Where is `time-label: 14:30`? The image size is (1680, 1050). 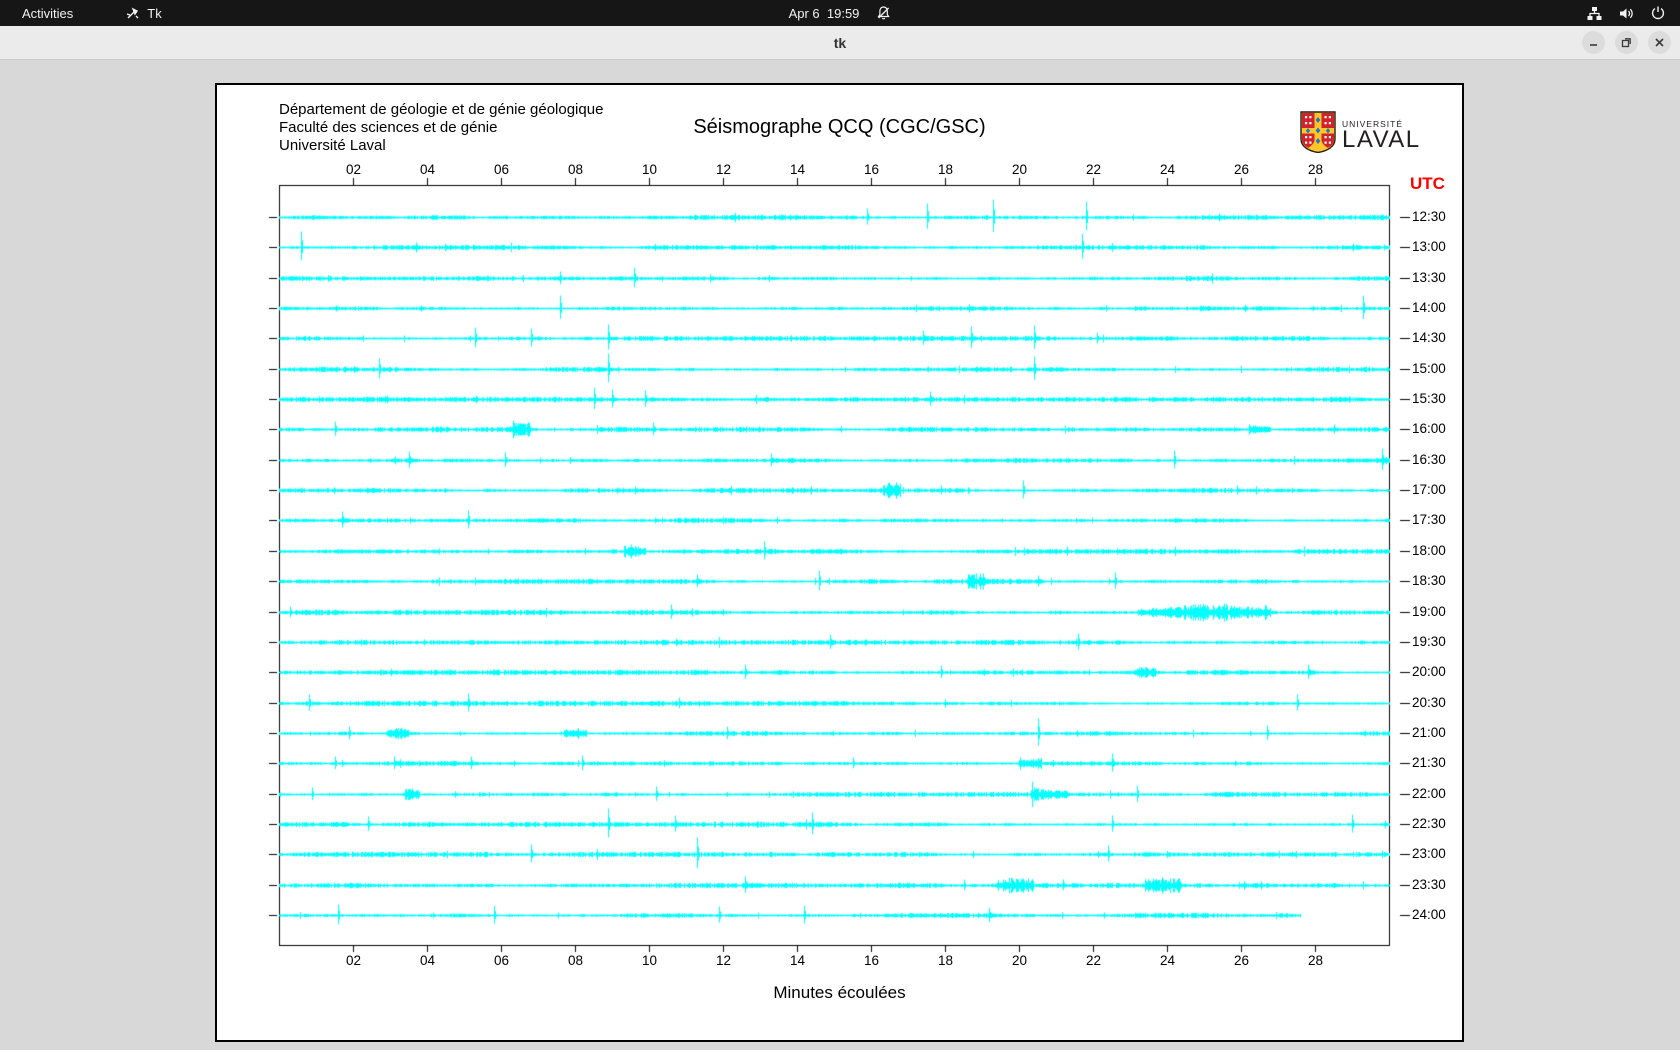
time-label: 14:30 is located at coordinates (1429, 337).